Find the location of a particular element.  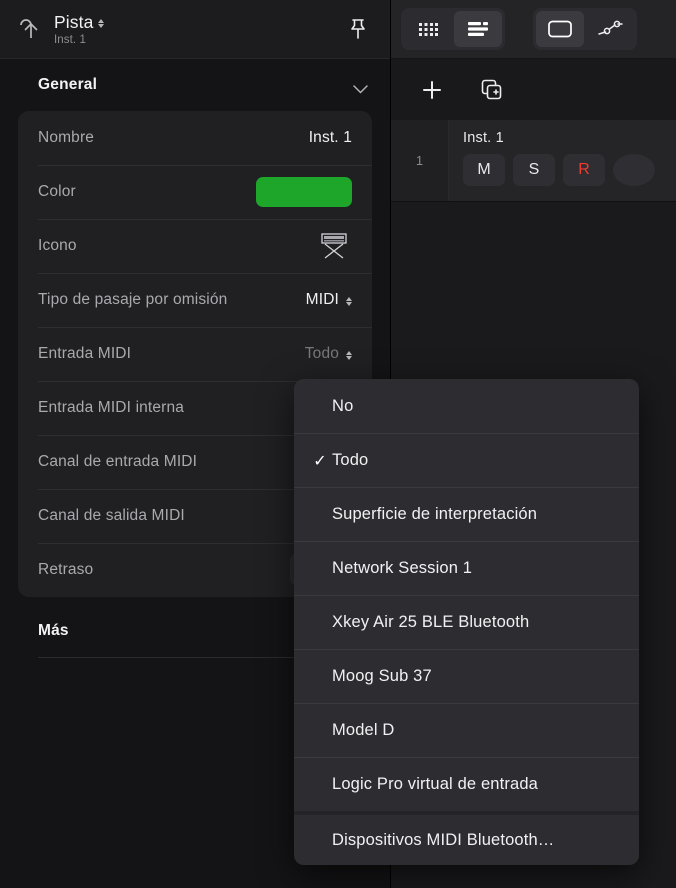

keyboard-stand-icon is located at coordinates (334, 246).